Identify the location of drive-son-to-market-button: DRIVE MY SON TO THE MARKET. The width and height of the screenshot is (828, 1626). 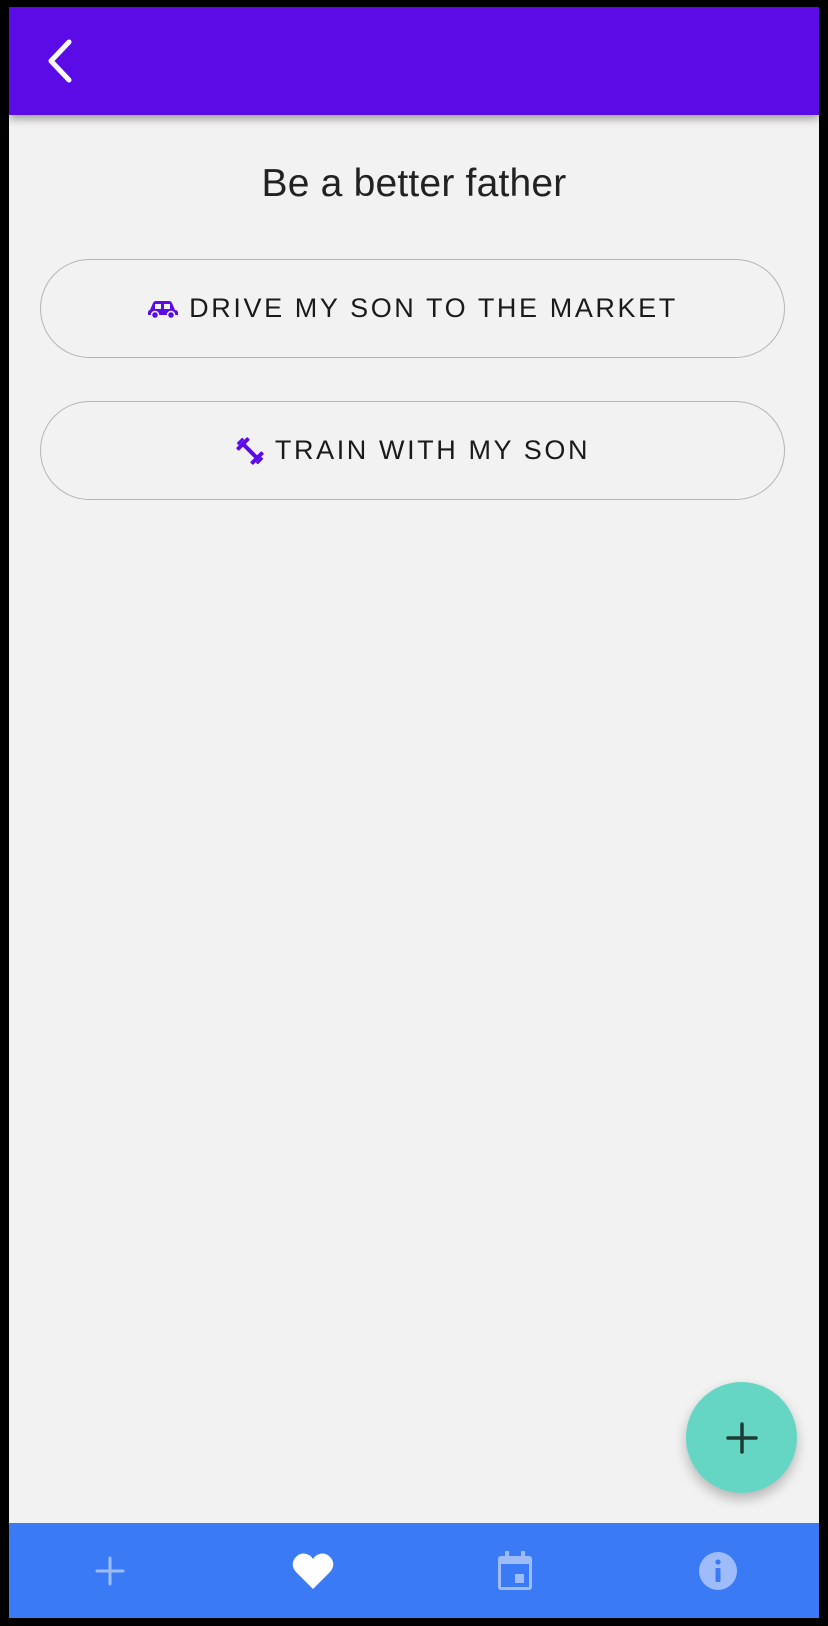
(412, 308).